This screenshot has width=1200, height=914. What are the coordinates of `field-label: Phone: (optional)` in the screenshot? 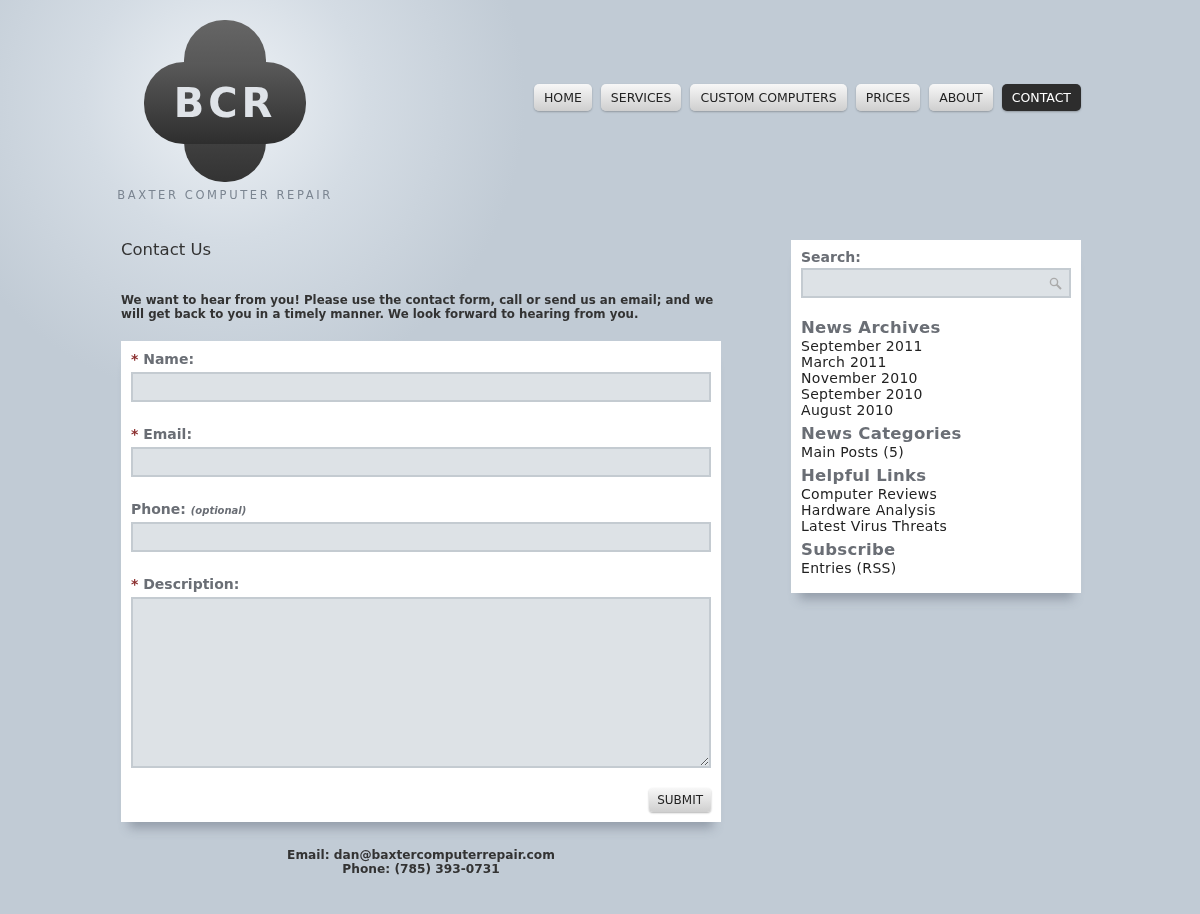 It's located at (189, 509).